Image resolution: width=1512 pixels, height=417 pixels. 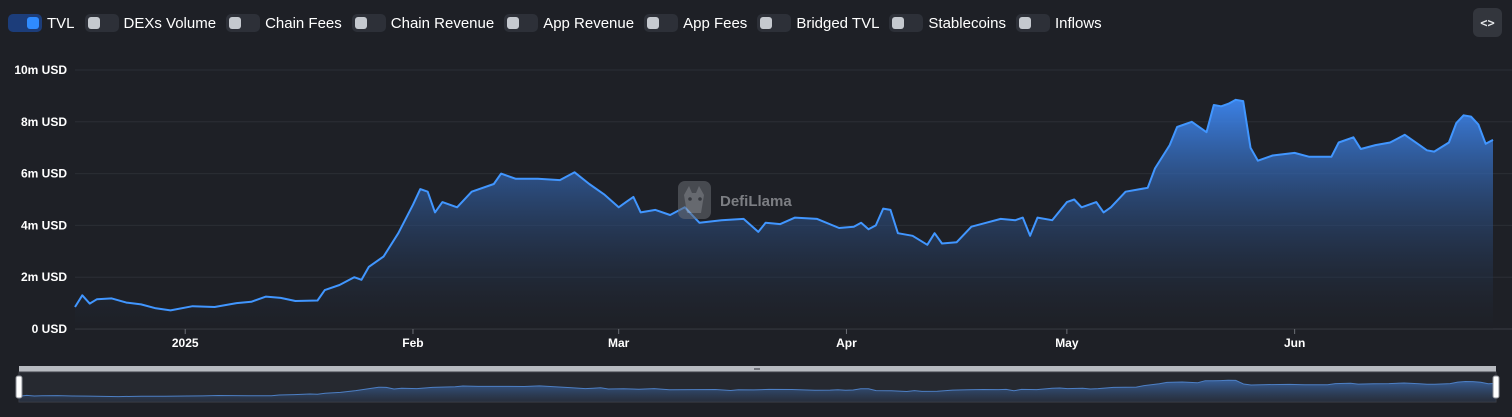 I want to click on y-tick-label: 0 USD, so click(x=50, y=329).